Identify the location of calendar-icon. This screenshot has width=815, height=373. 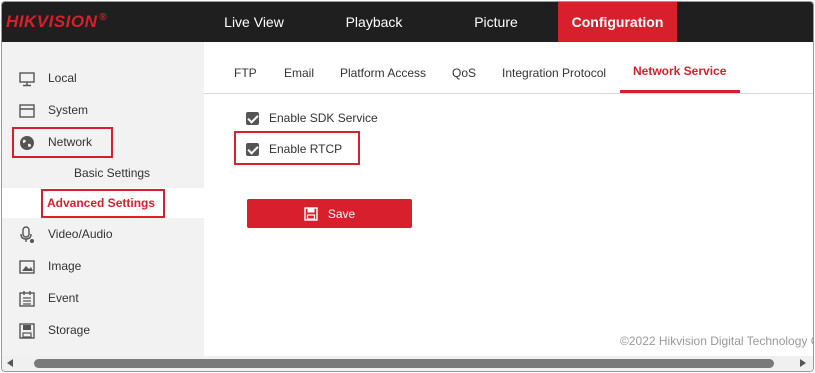
(27, 299).